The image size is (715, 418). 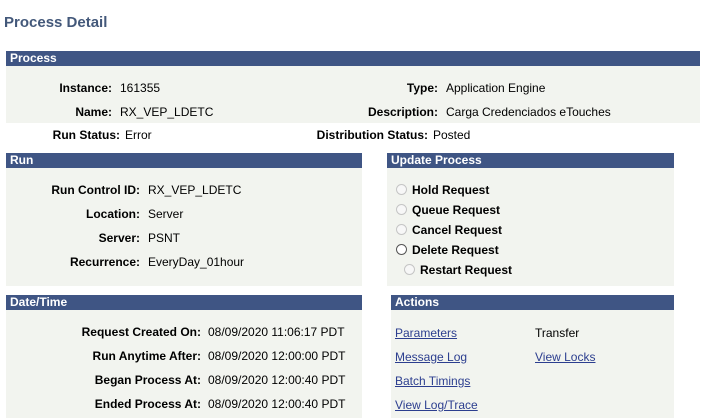 I want to click on began-process-value: 08/09/2020 12:00:40 PDT, so click(x=277, y=380).